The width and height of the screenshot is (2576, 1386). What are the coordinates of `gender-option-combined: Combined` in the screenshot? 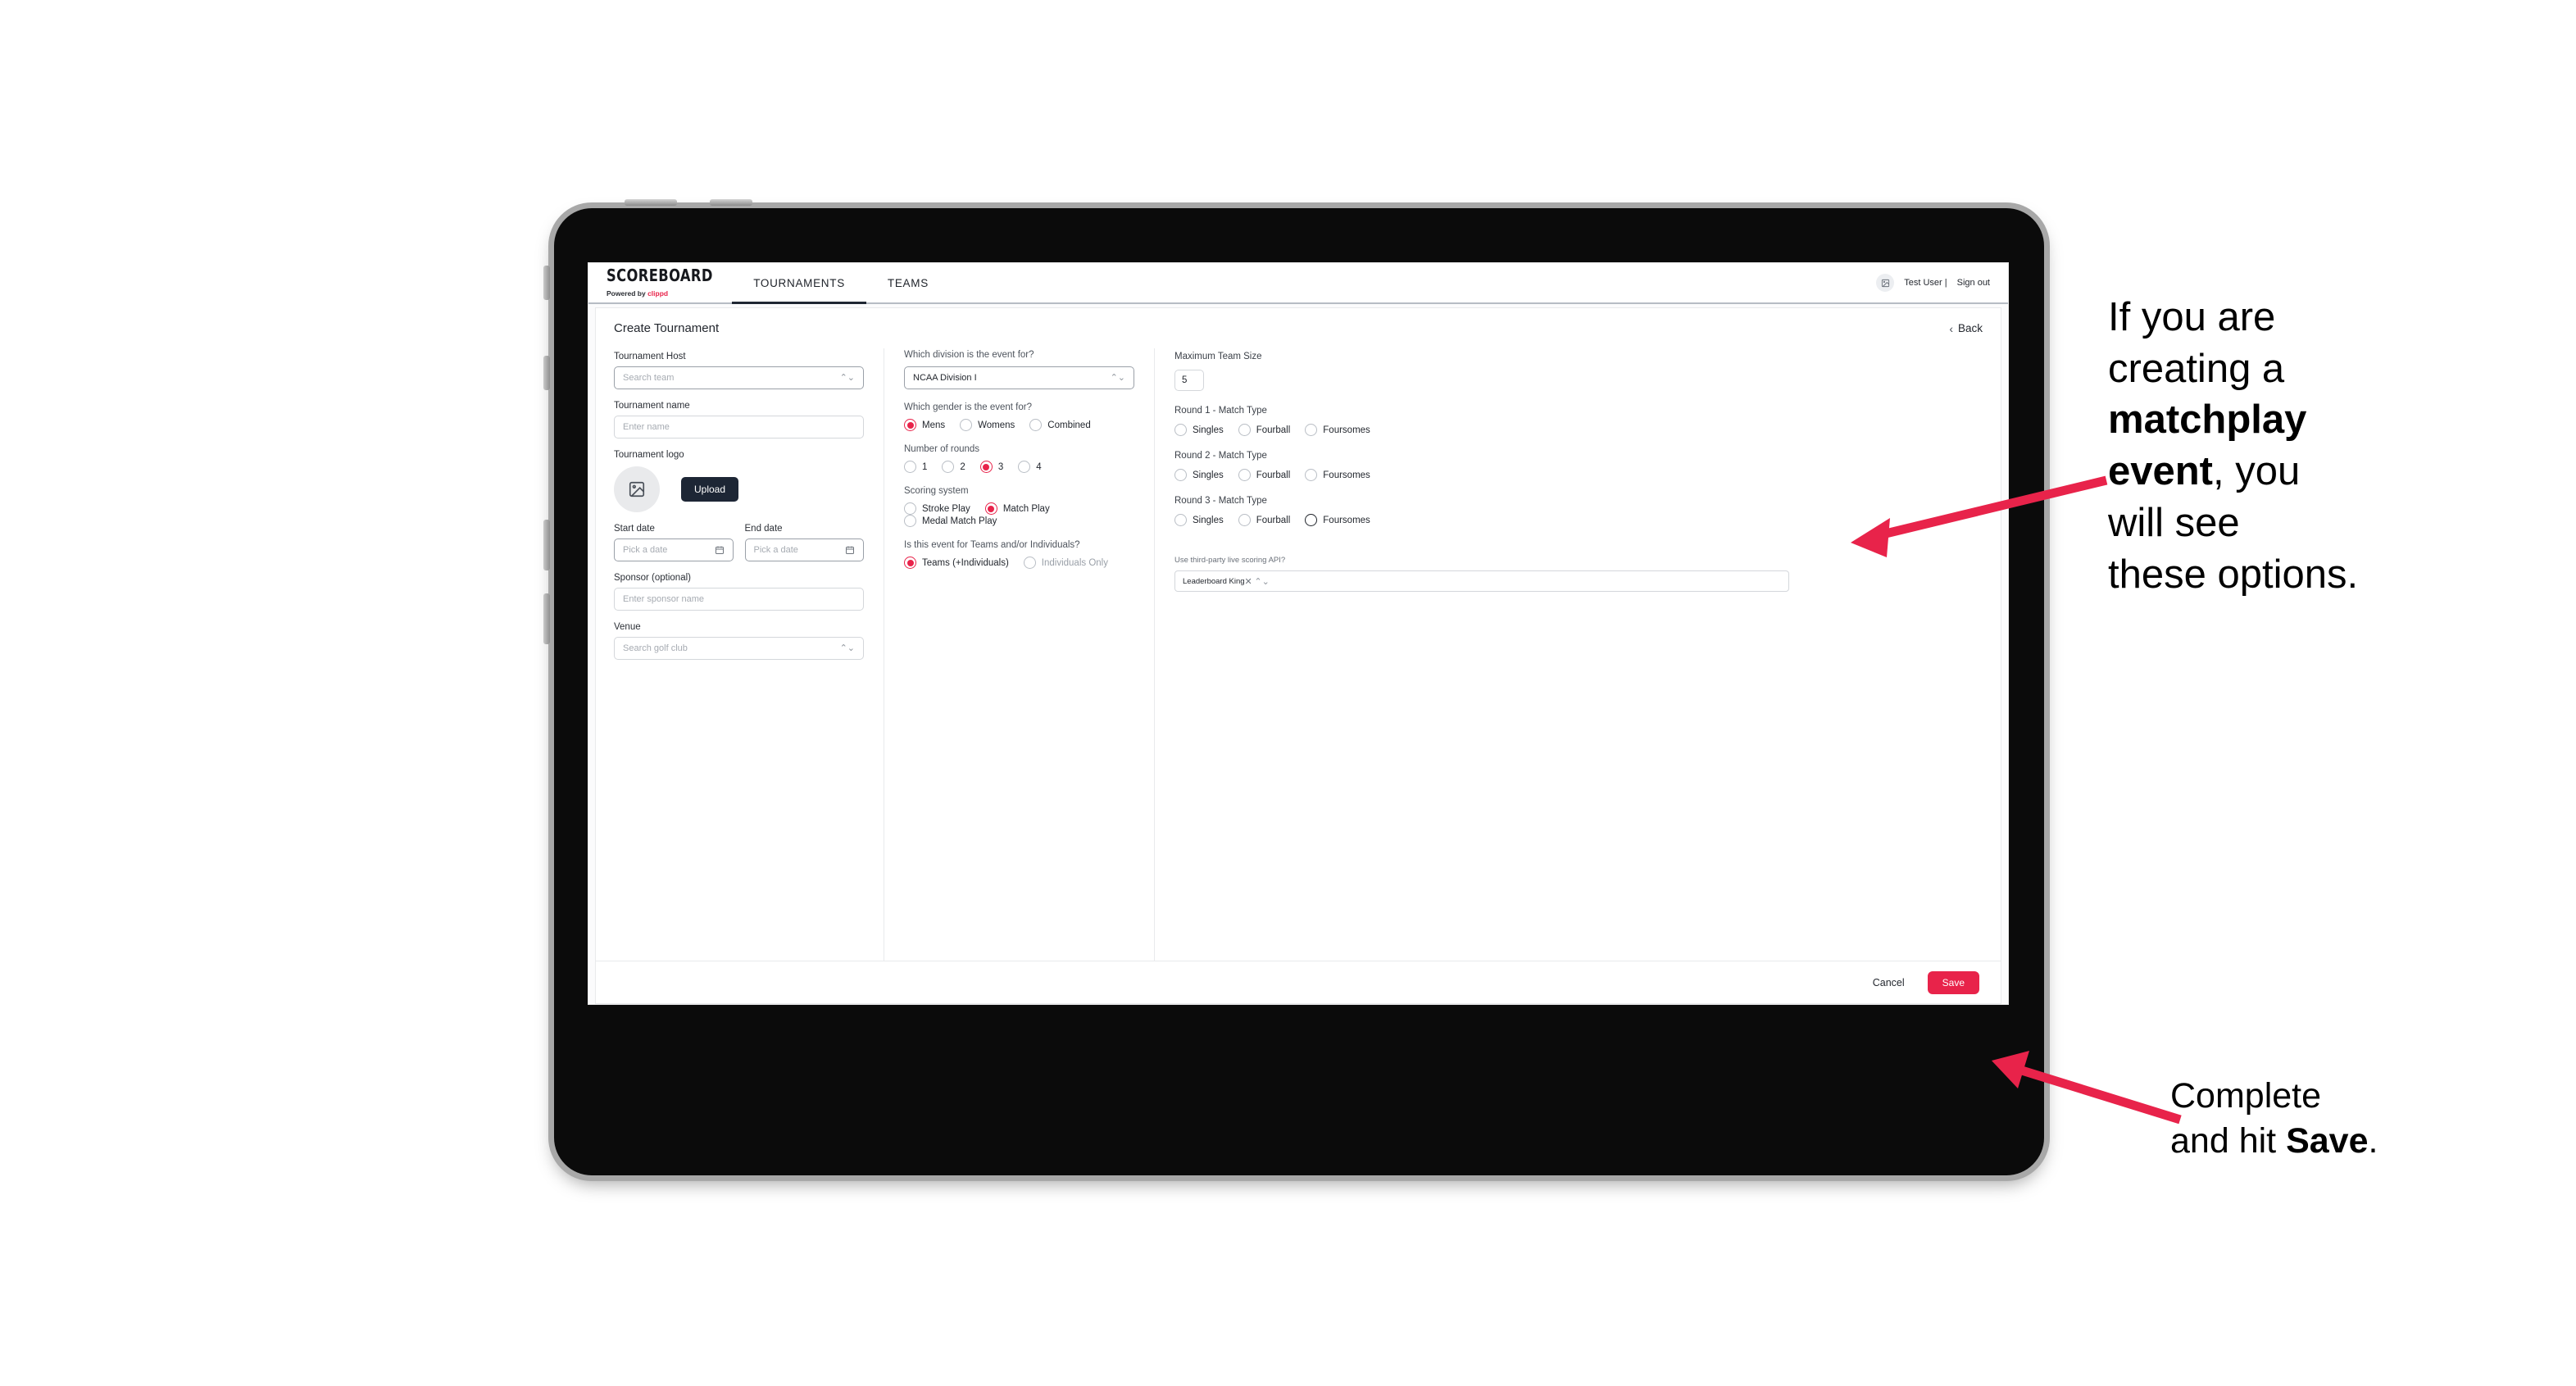 It's located at (1060, 425).